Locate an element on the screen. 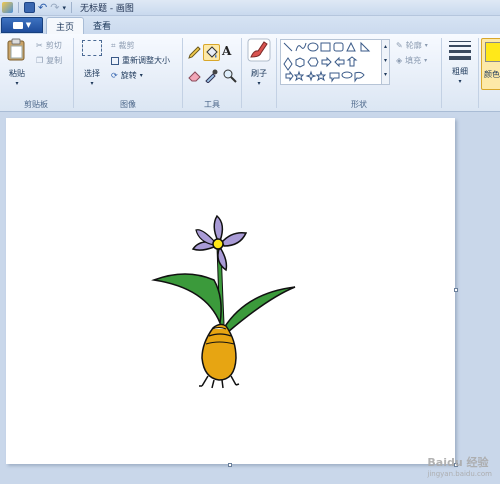 Image resolution: width=500 pixels, height=484 pixels. eyedropper-icon is located at coordinates (211, 76).